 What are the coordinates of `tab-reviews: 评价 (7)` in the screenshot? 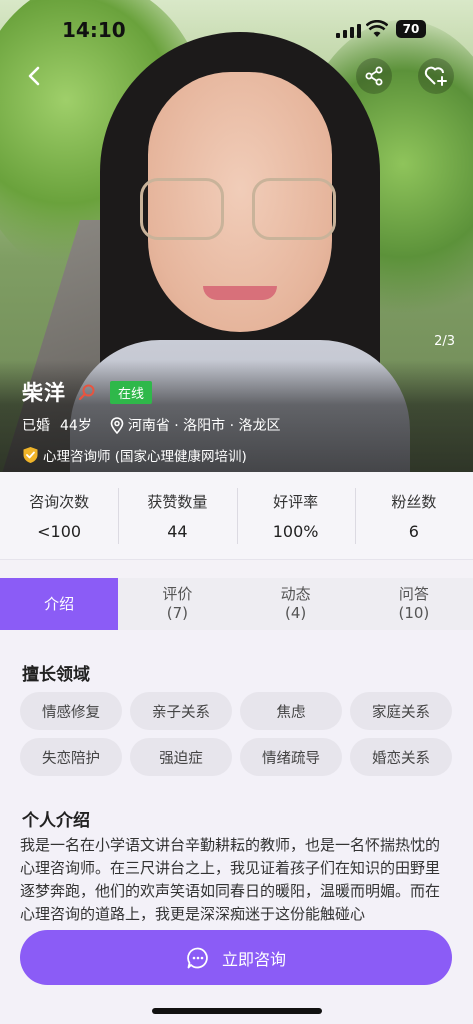 It's located at (177, 604).